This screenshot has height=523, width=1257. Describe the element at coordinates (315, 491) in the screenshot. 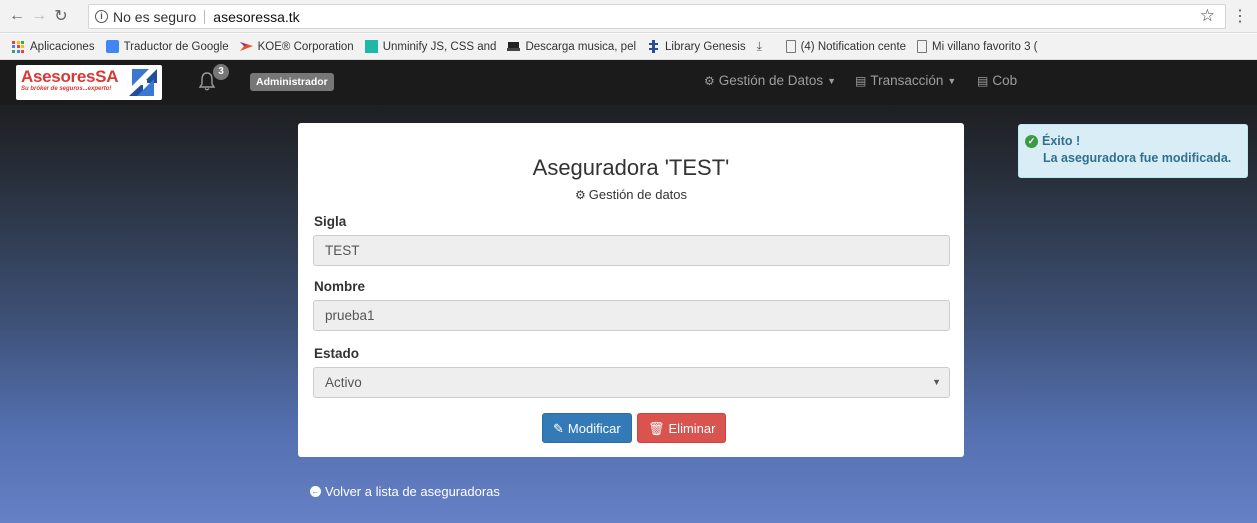

I see `circle-arrow-left-icon: ←` at that location.